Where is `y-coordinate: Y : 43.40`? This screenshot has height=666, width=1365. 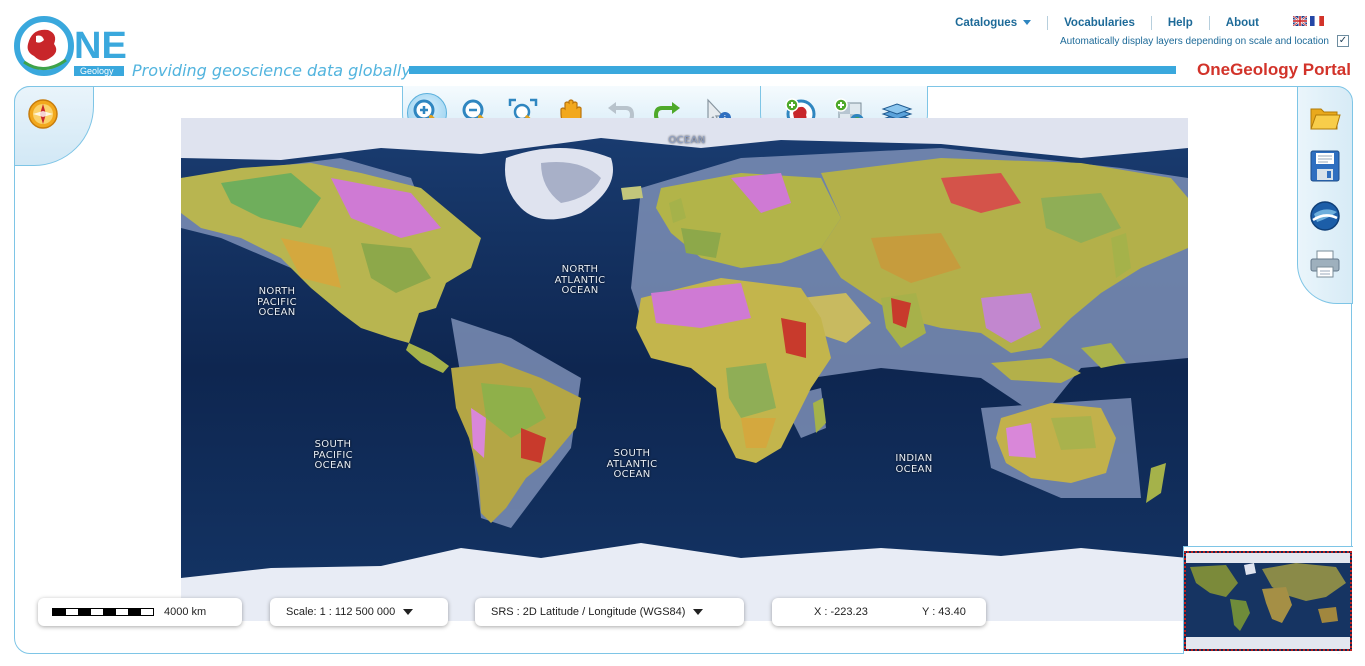
y-coordinate: Y : 43.40 is located at coordinates (944, 612).